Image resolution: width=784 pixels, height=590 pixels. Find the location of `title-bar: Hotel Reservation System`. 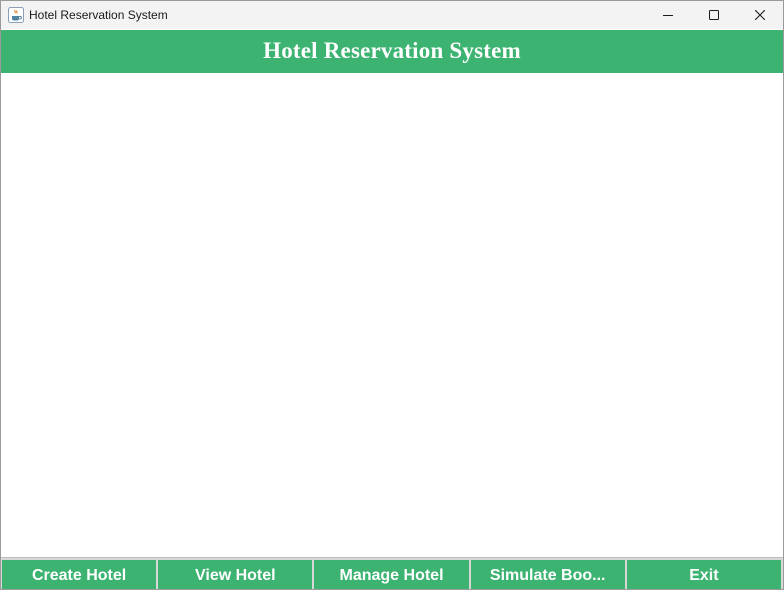

title-bar: Hotel Reservation System is located at coordinates (392, 15).